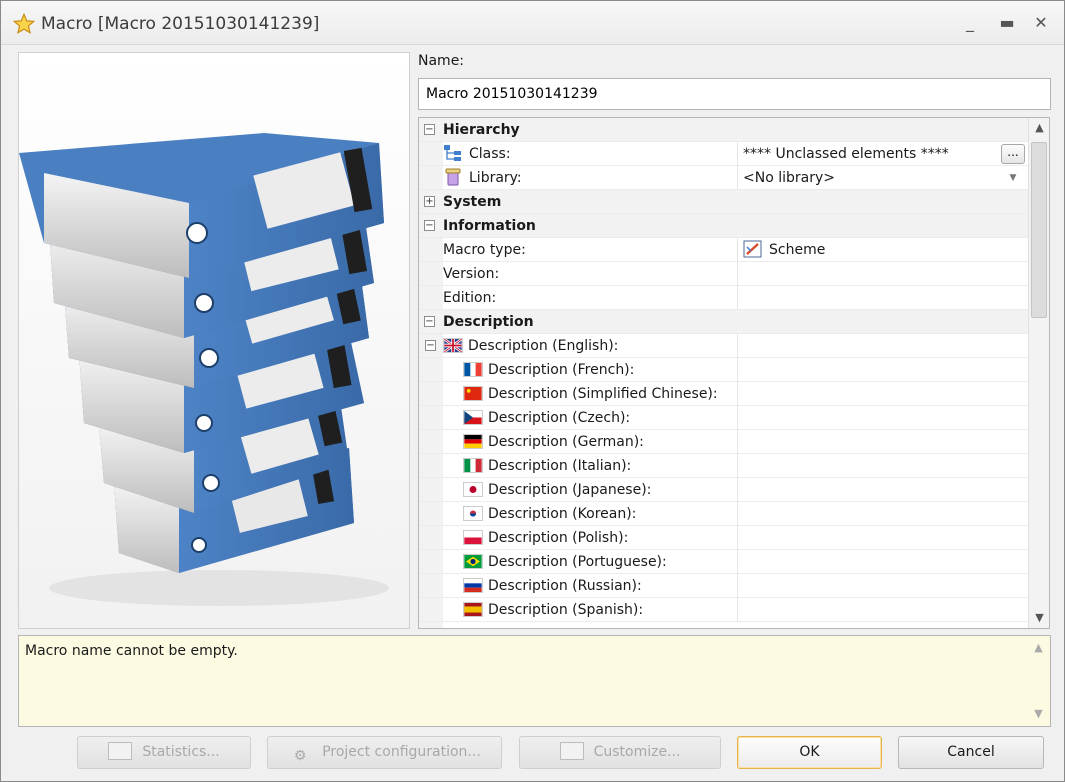 Image resolution: width=1065 pixels, height=782 pixels. I want to click on version-value, so click(885, 274).